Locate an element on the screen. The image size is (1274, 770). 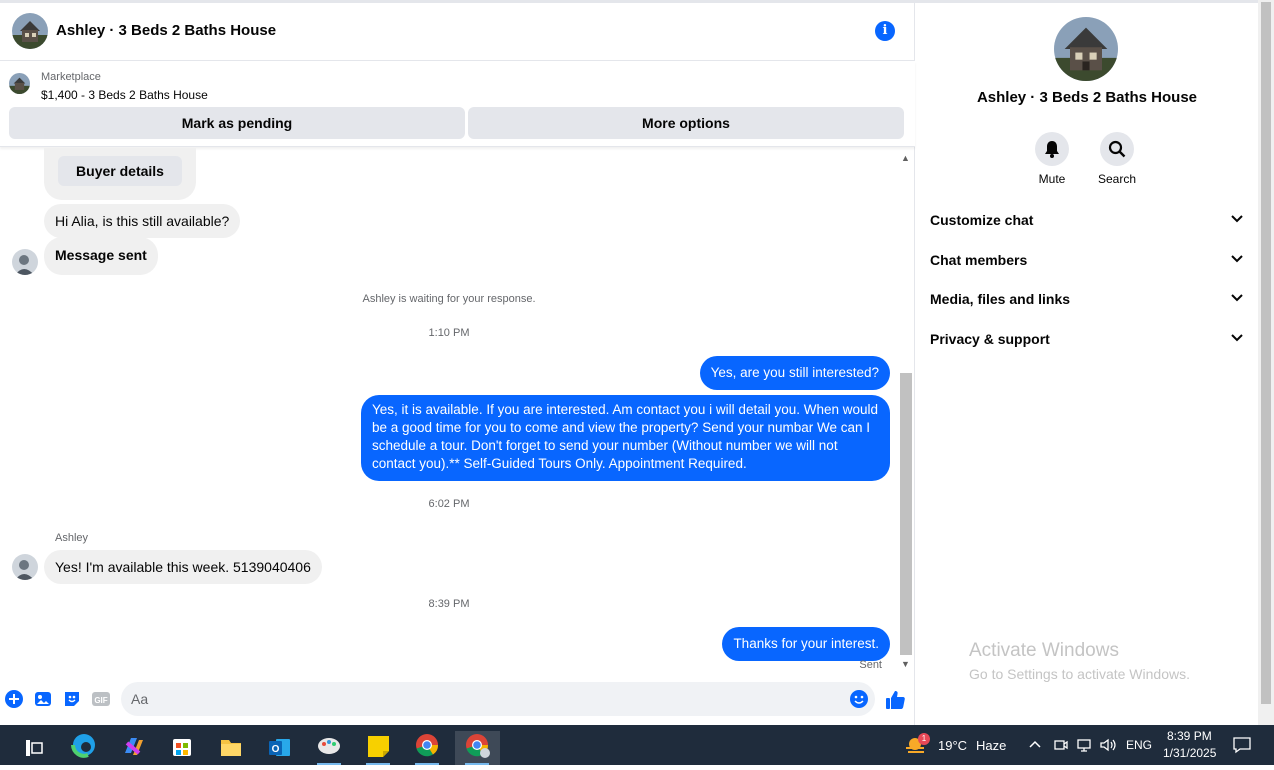
activate-windows-title: Activate Windows is located at coordinates (1044, 650).